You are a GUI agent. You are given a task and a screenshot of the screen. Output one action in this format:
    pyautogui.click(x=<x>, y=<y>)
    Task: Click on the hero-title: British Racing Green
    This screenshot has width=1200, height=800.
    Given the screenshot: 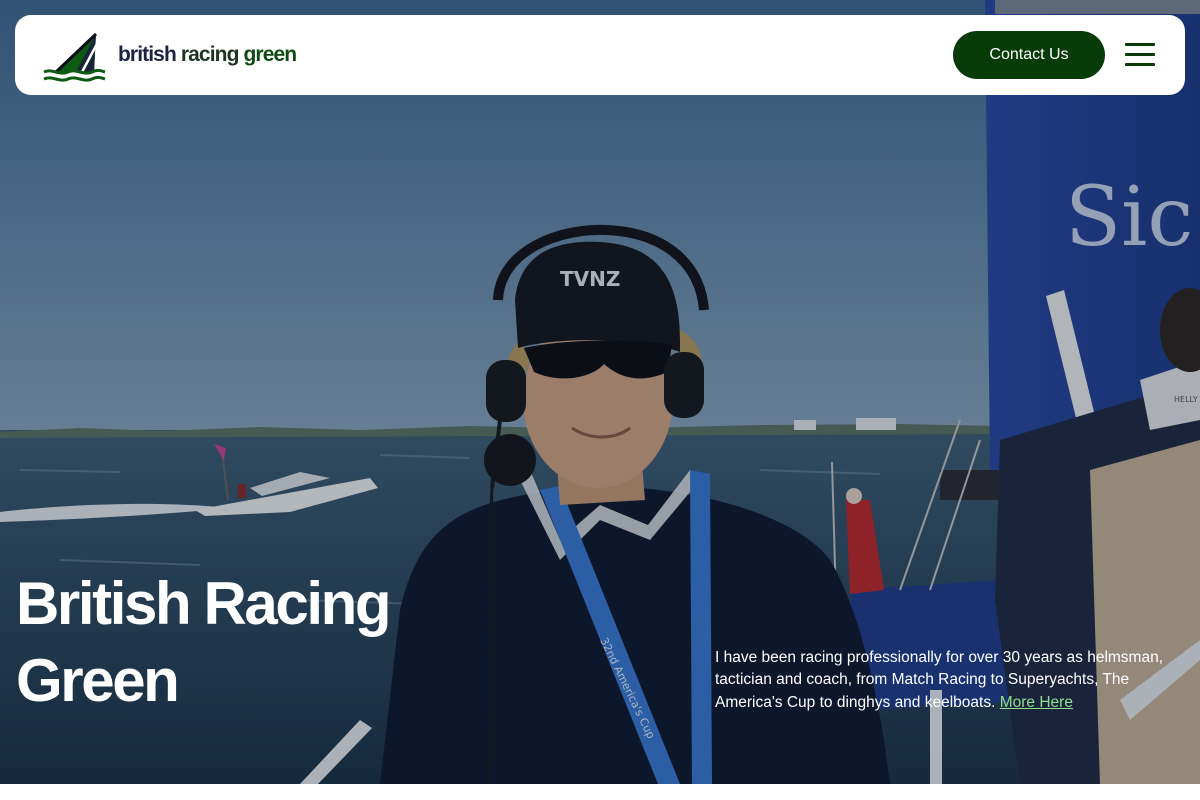 What is the action you would take?
    pyautogui.click(x=204, y=642)
    